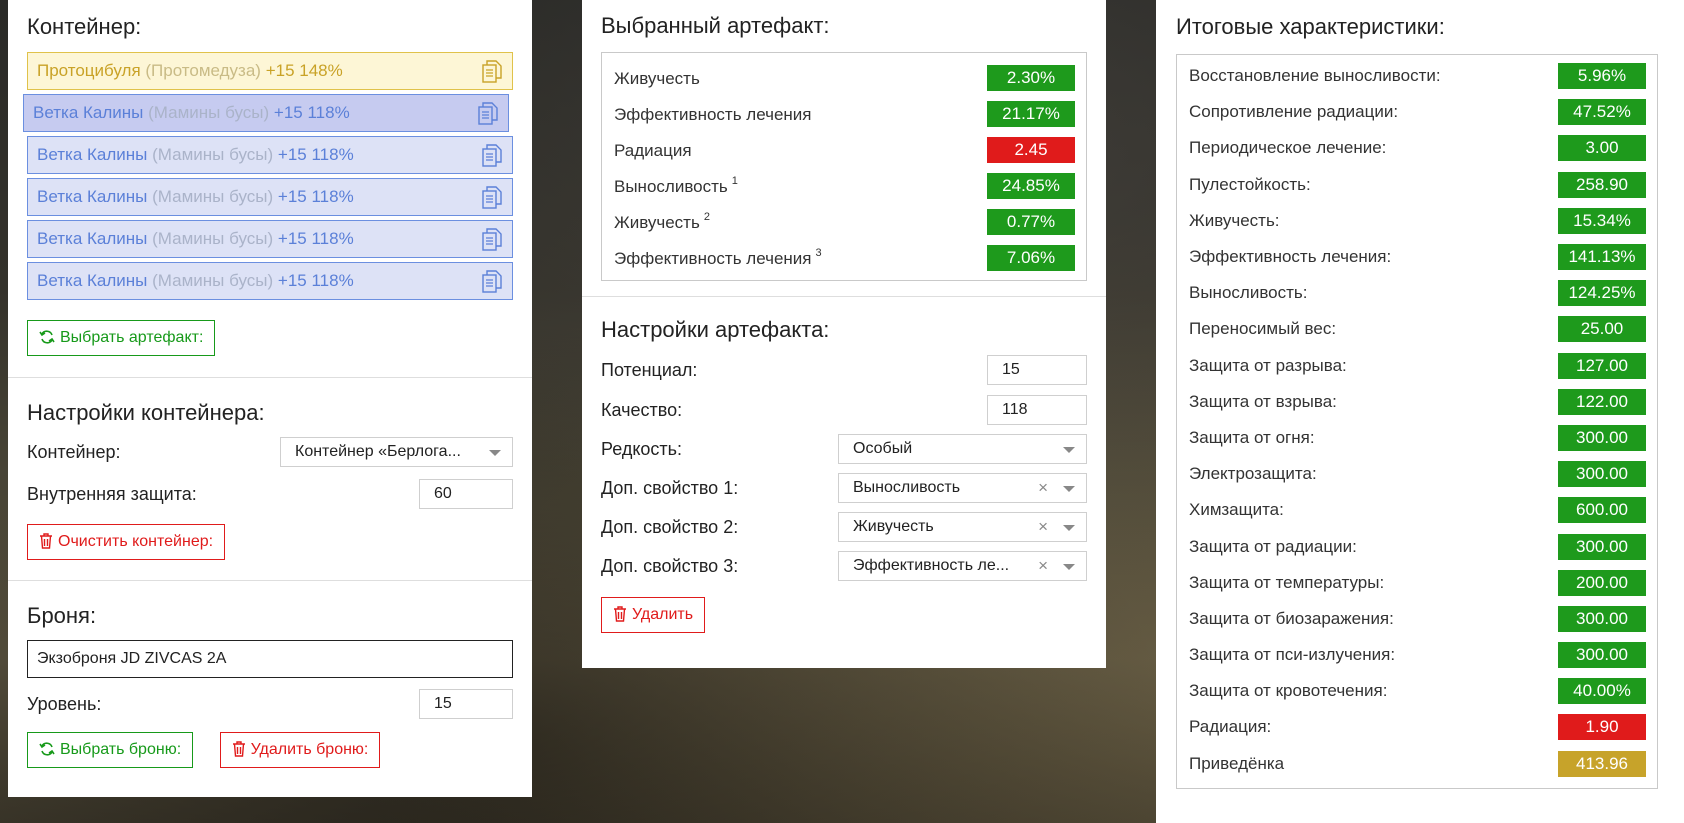  What do you see at coordinates (844, 258) in the screenshot?
I see `stat-row: Эффективность лечения 3 7.06%` at bounding box center [844, 258].